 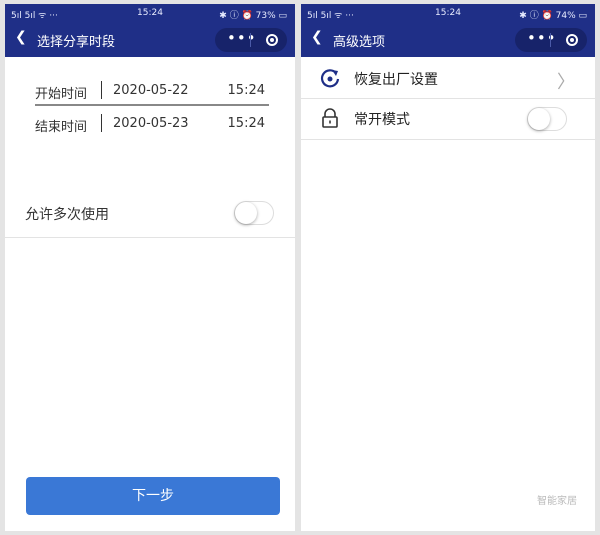 What do you see at coordinates (61, 127) in the screenshot?
I see `end-time-label: 结束时间` at bounding box center [61, 127].